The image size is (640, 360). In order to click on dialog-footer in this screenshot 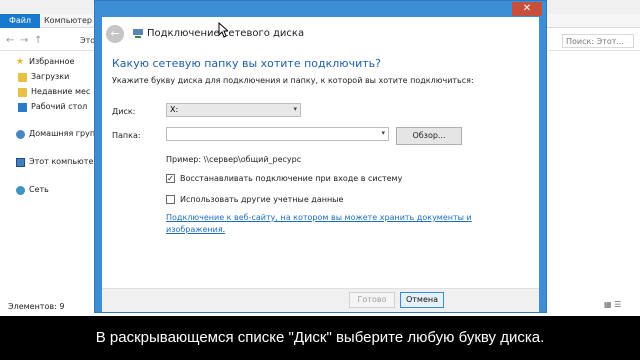, I will do `click(320, 300)`.